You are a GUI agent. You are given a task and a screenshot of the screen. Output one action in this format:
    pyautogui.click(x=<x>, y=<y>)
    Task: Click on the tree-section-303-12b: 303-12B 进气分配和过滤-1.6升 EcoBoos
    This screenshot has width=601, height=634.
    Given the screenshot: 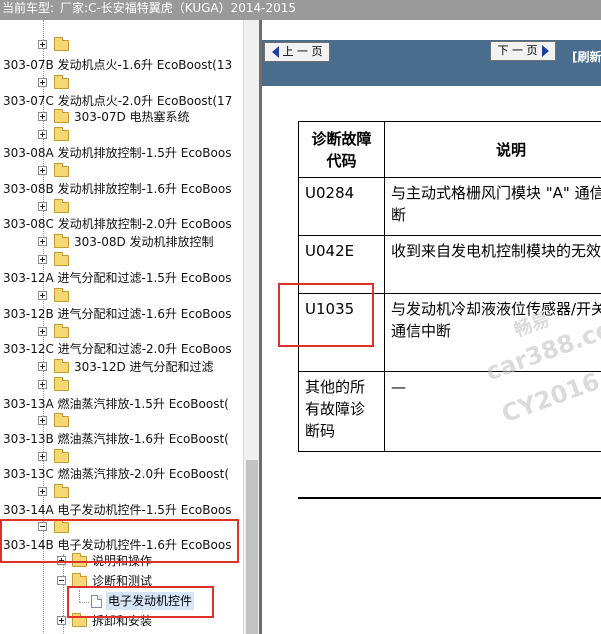 What is the action you would take?
    pyautogui.click(x=117, y=314)
    